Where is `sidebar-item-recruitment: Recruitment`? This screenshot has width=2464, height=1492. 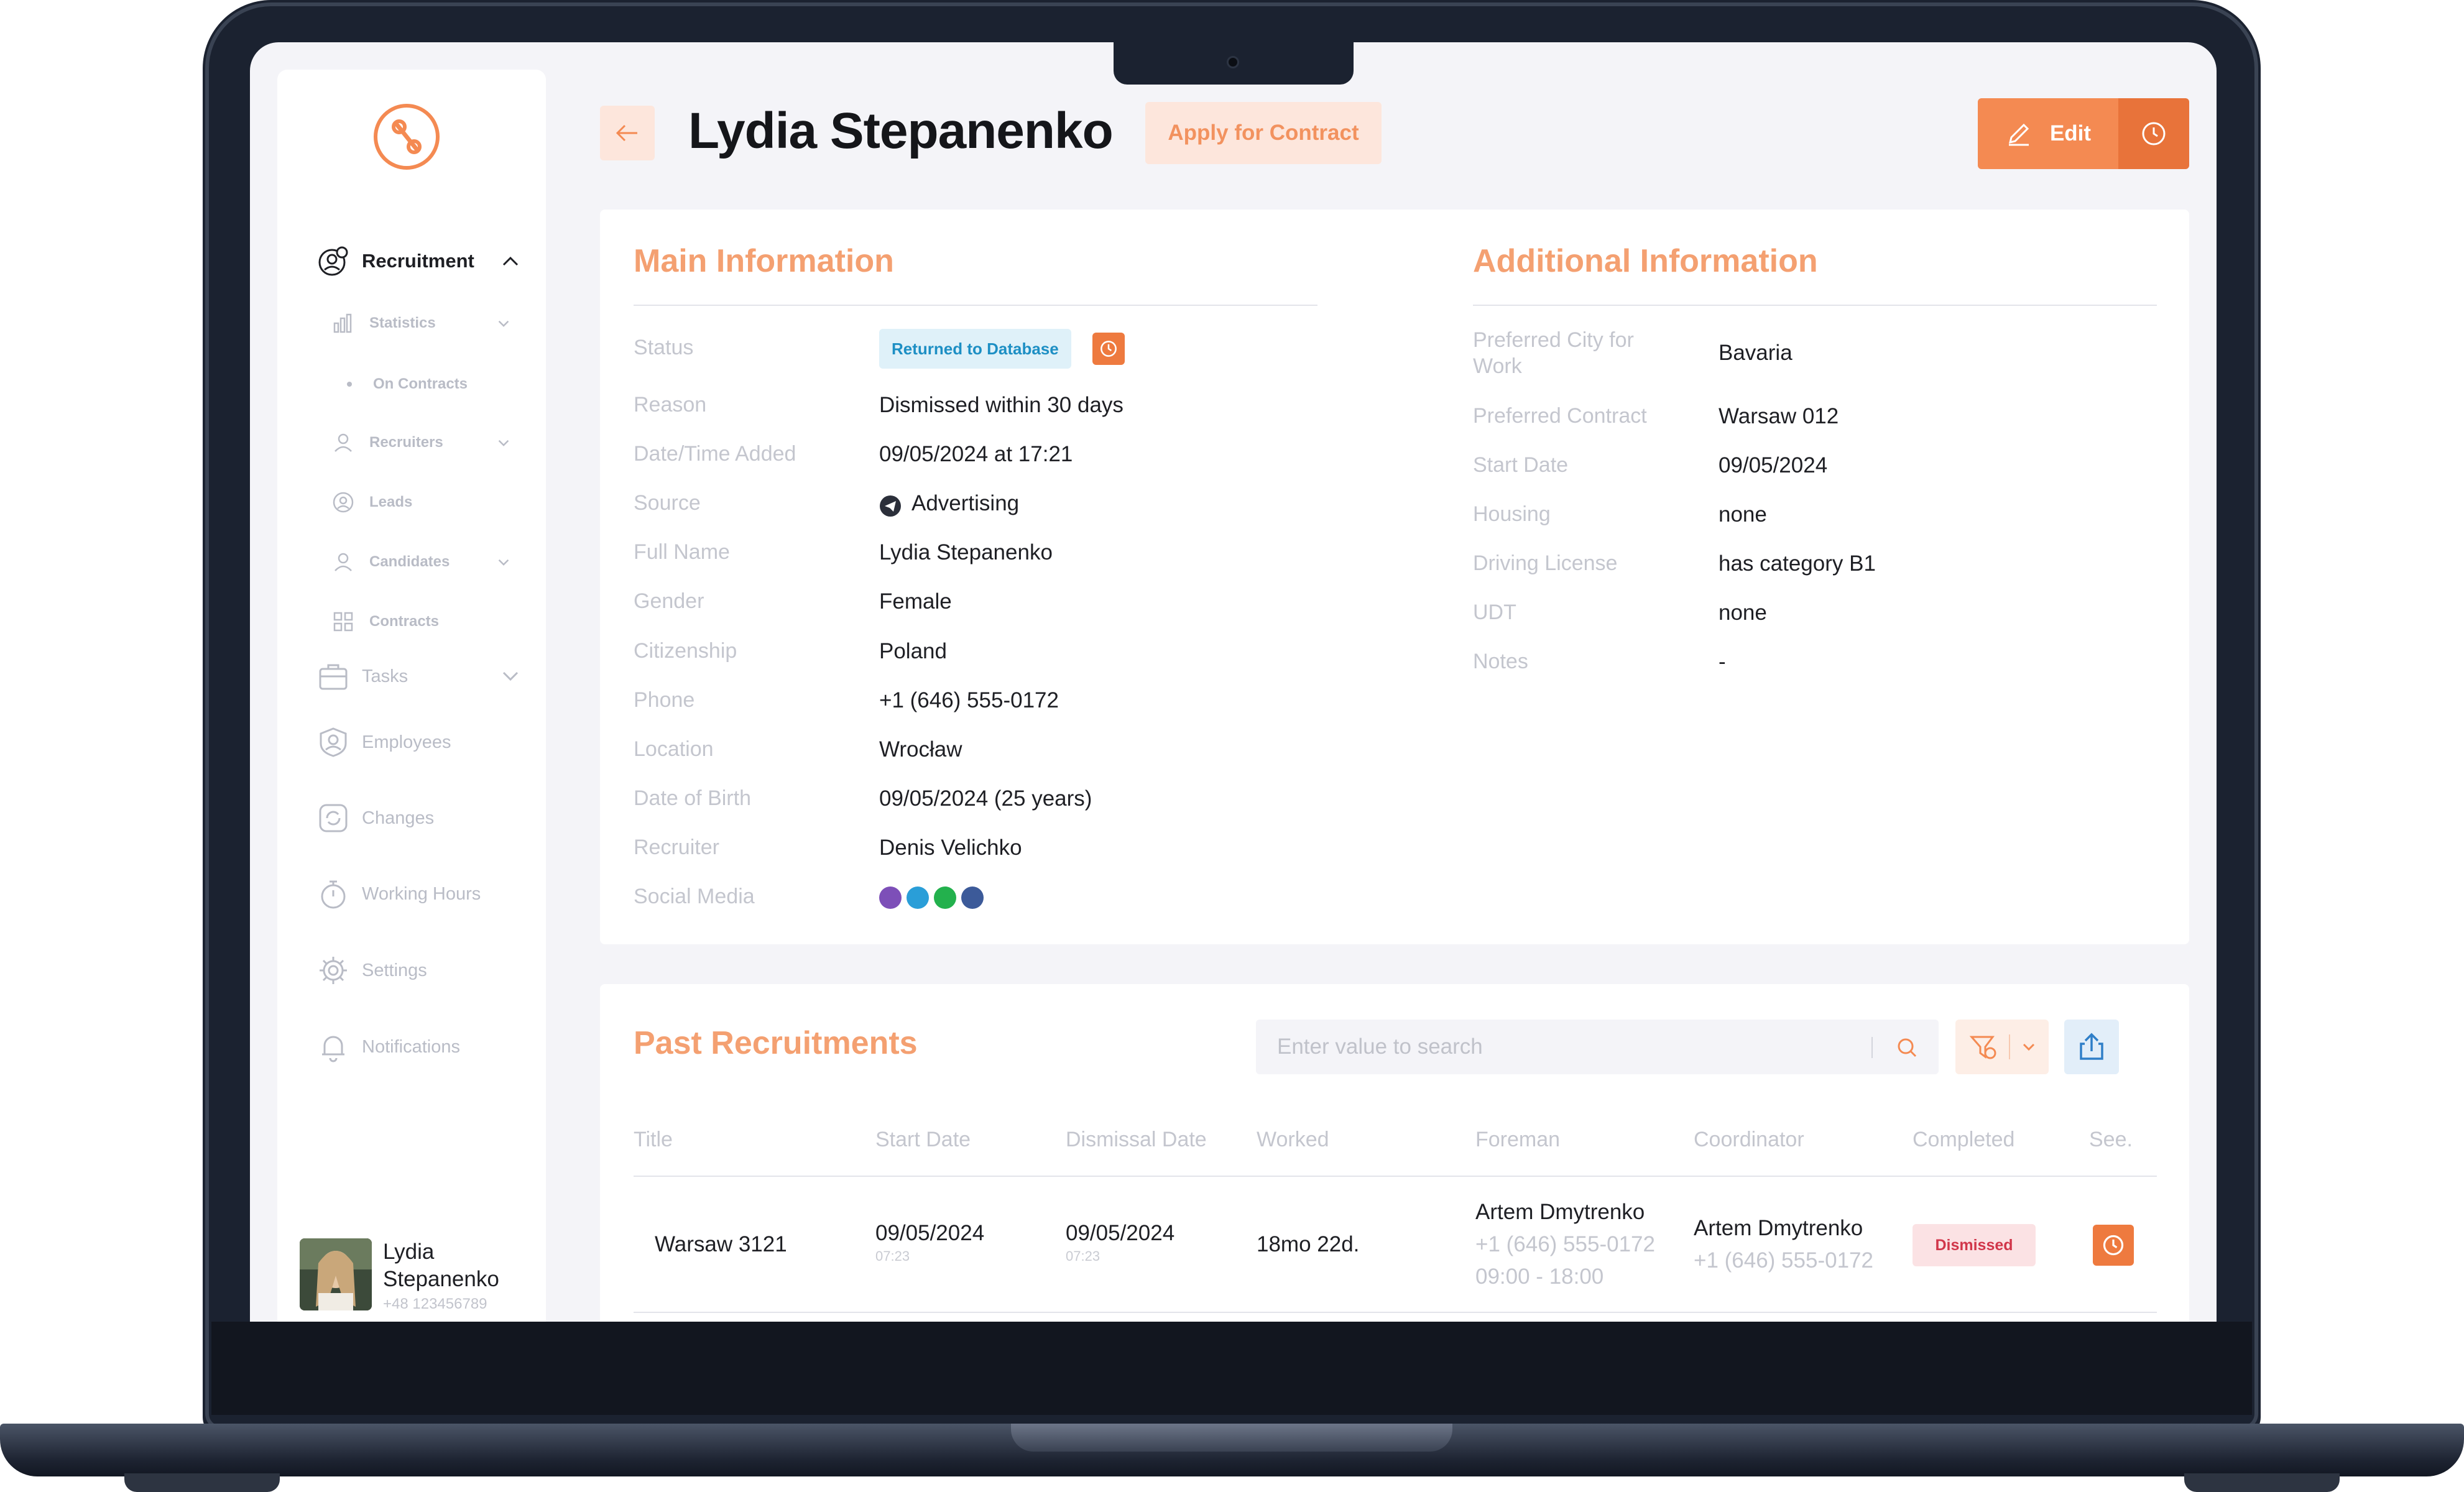
sidebar-item-recruitment: Recruitment is located at coordinates (395, 261).